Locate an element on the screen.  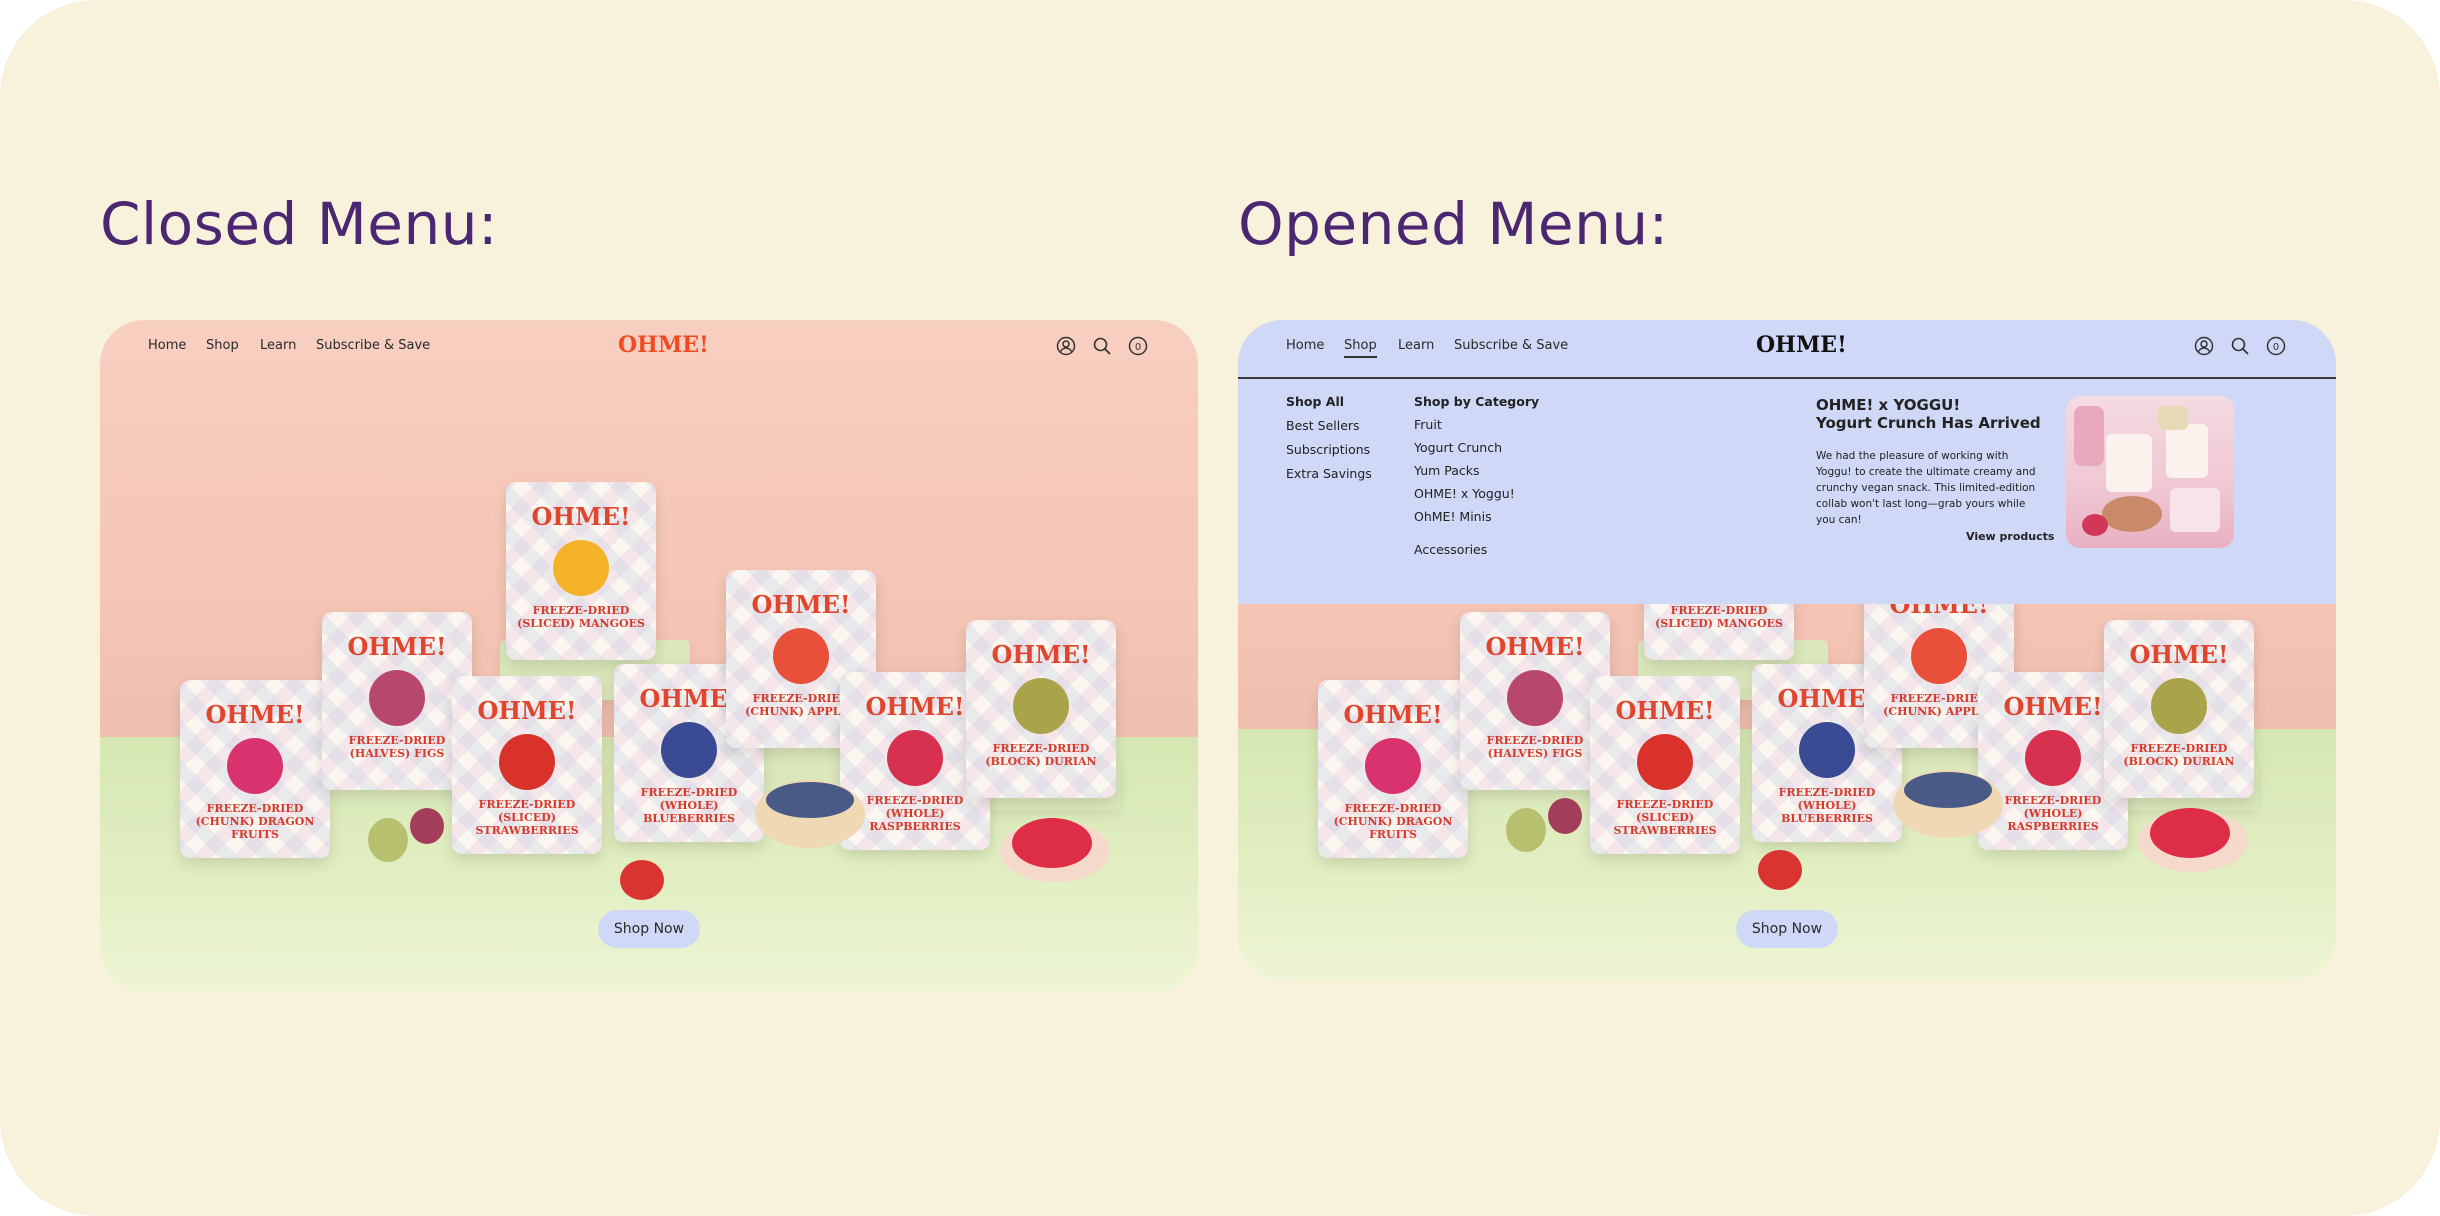
bag-product-name: FREEZE-DRIED (SLICED) STRAWBERRIES is located at coordinates (527, 817).